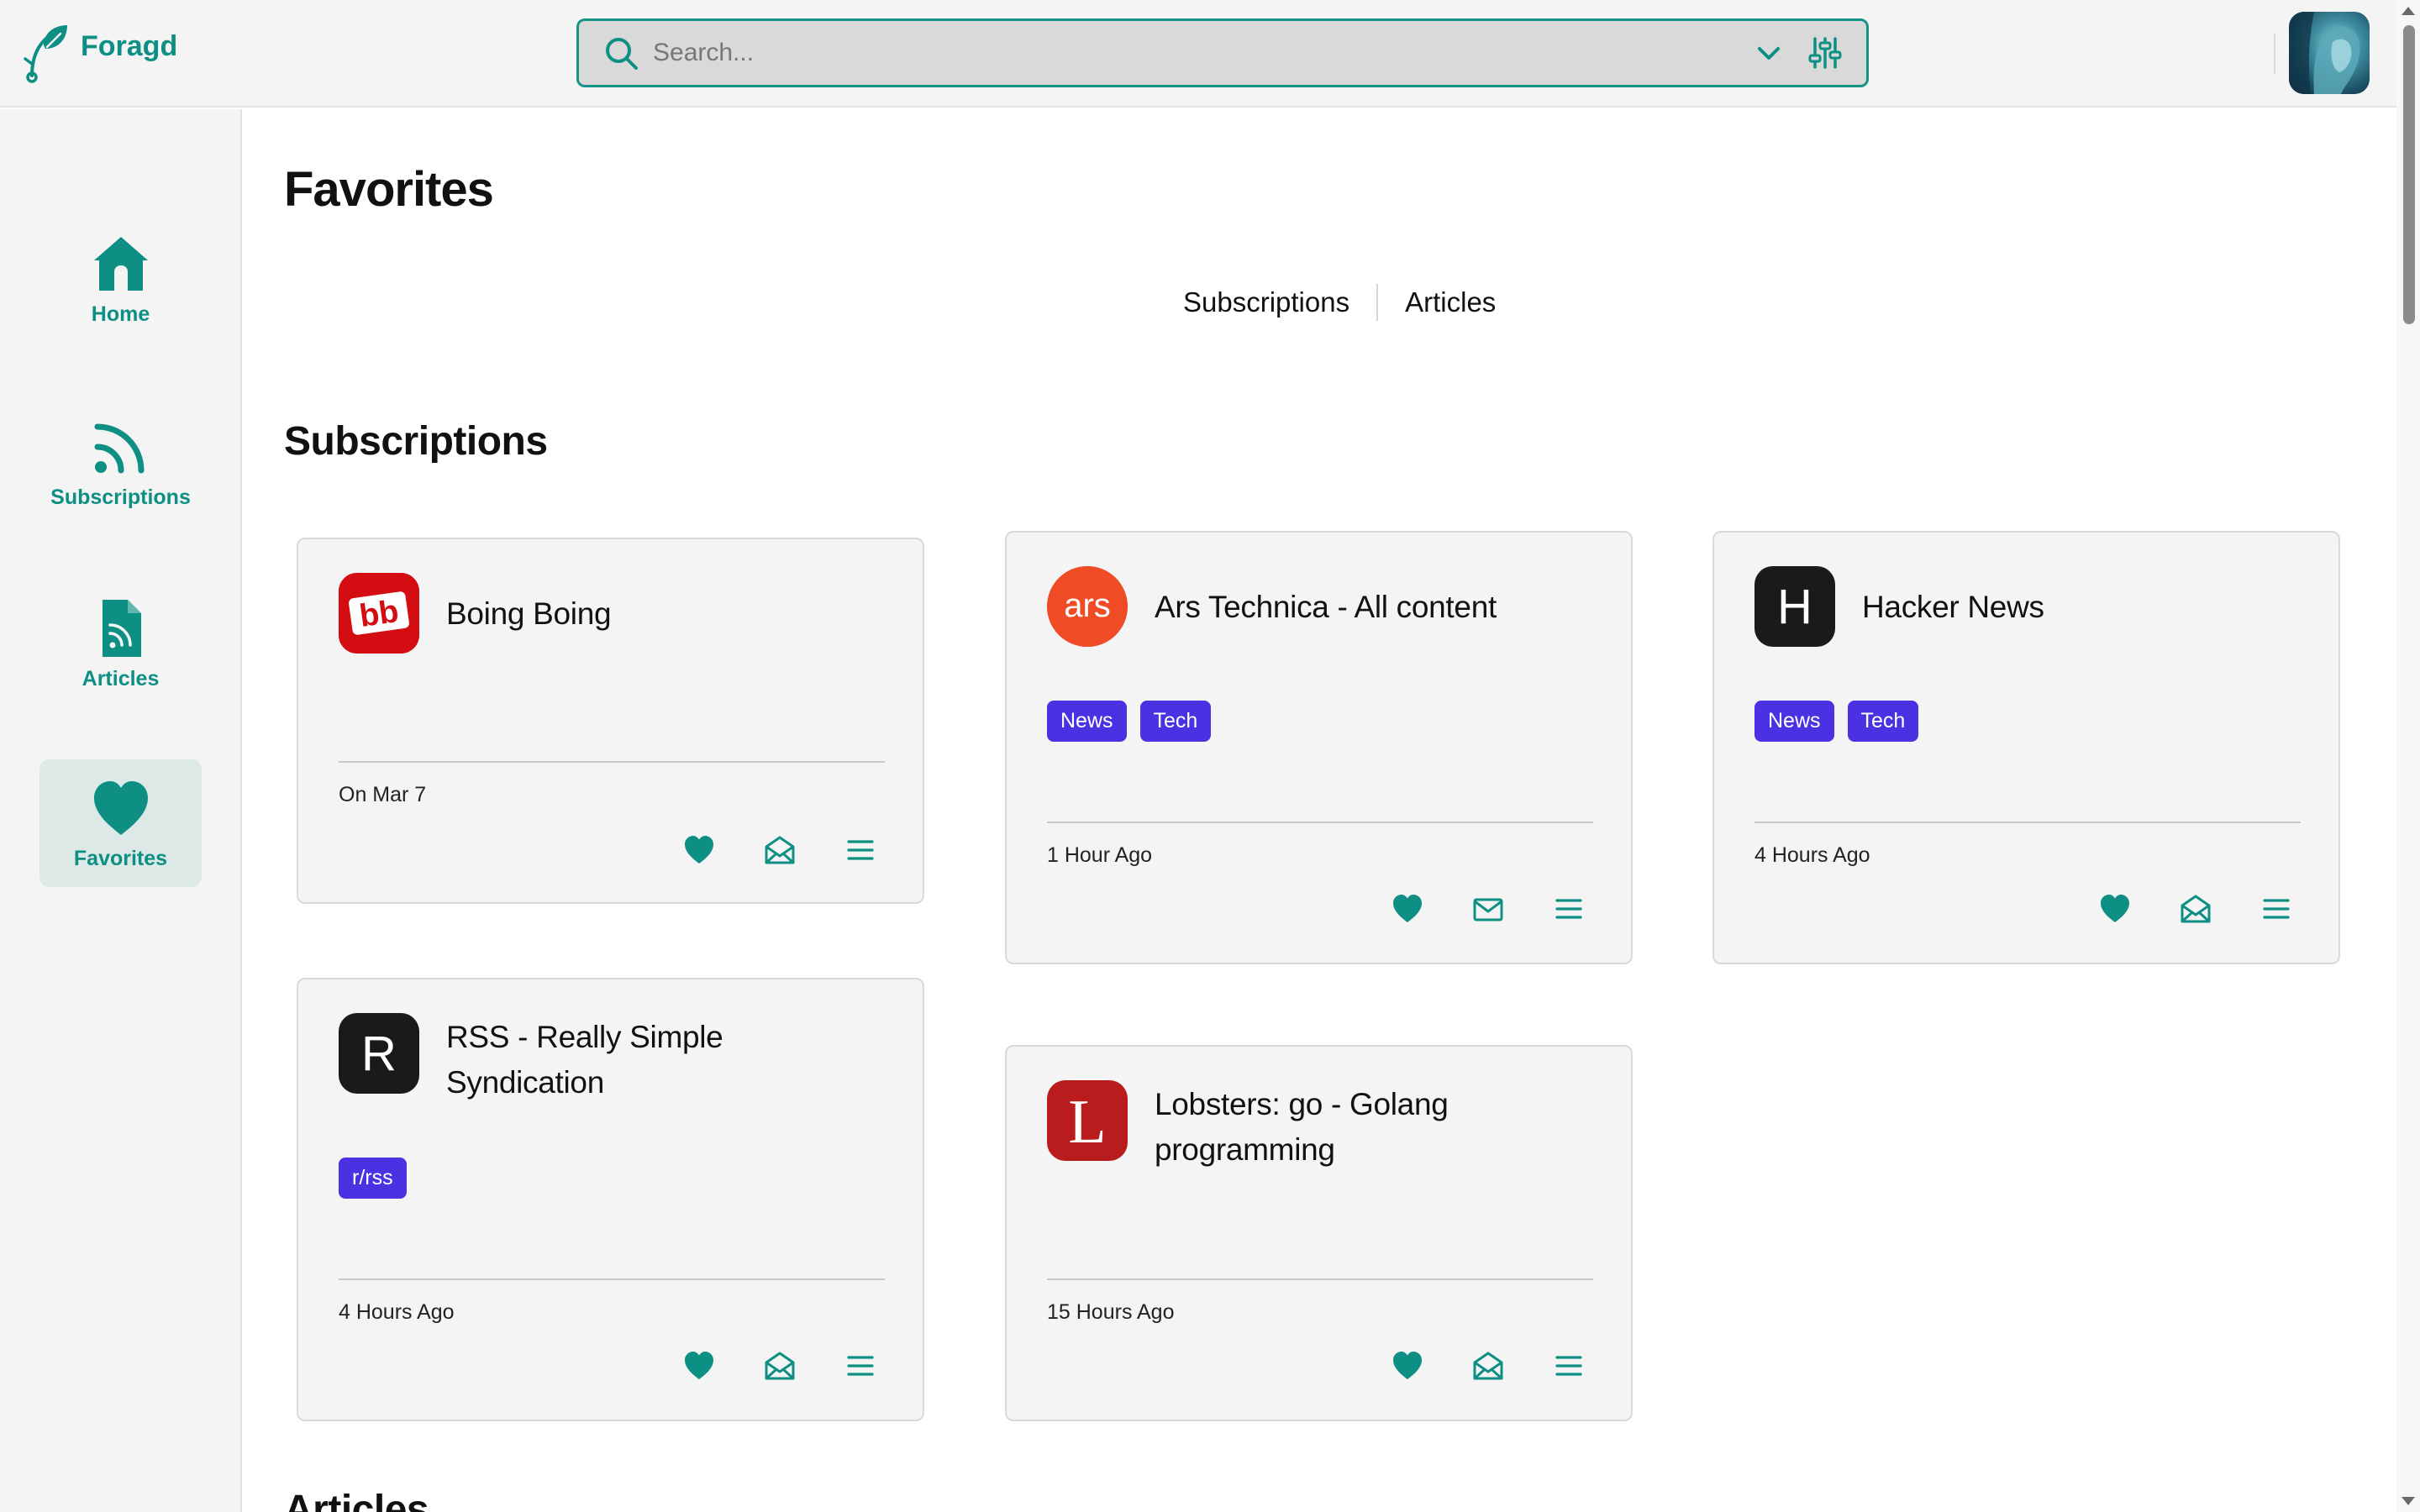 This screenshot has height=1512, width=2420. What do you see at coordinates (1373, 1127) in the screenshot?
I see `feed-title: Lobsters: go - Golang programming` at bounding box center [1373, 1127].